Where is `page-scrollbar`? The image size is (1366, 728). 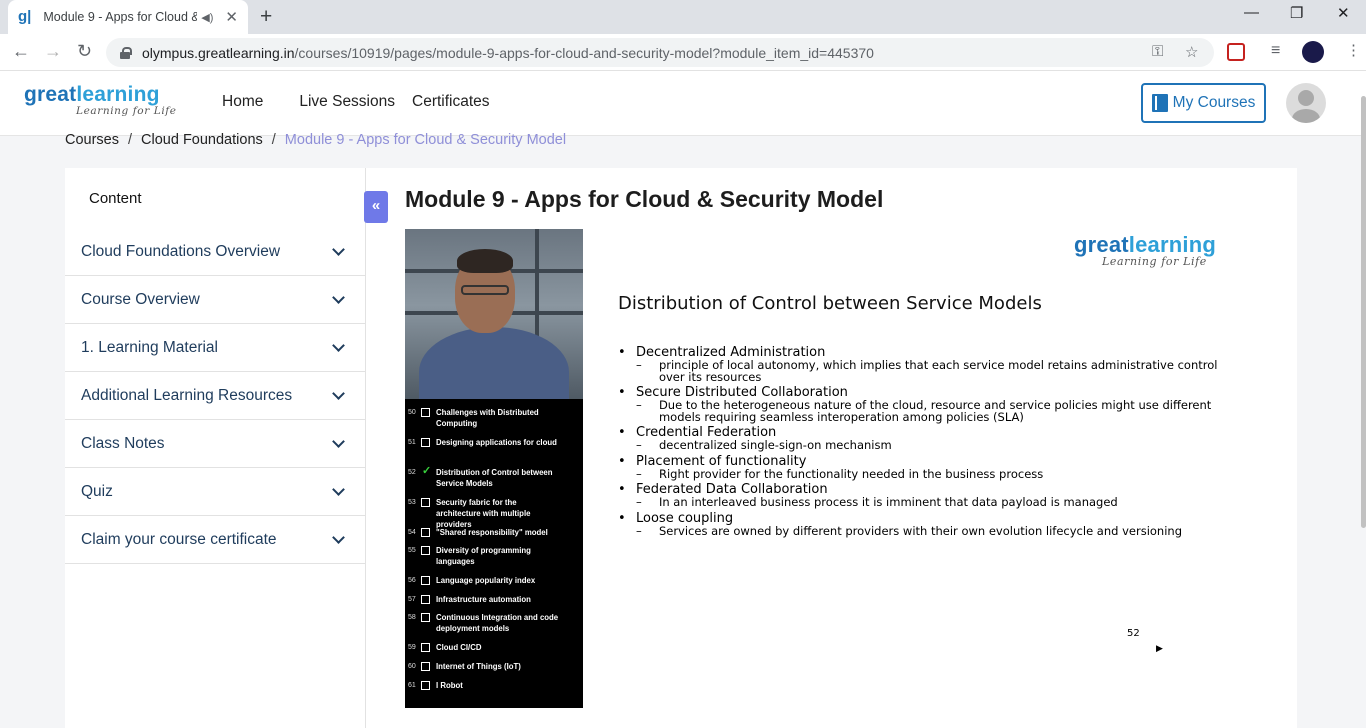 page-scrollbar is located at coordinates (1363, 312).